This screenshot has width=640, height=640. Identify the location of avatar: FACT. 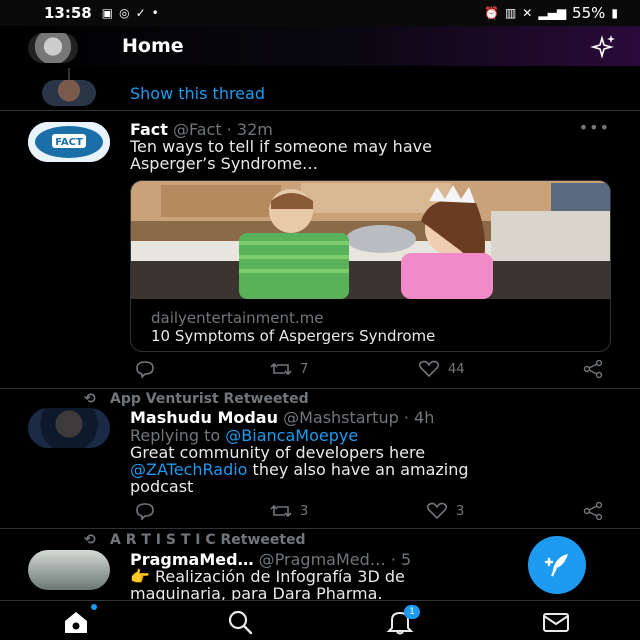
(69, 142).